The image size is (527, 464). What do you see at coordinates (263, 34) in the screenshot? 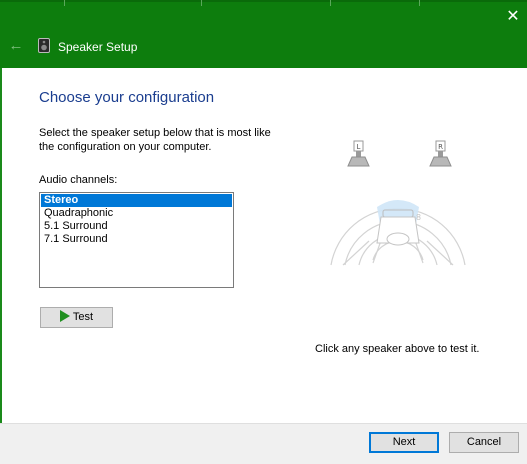
I see `title-bar: ✕ ← Speaker Setup` at bounding box center [263, 34].